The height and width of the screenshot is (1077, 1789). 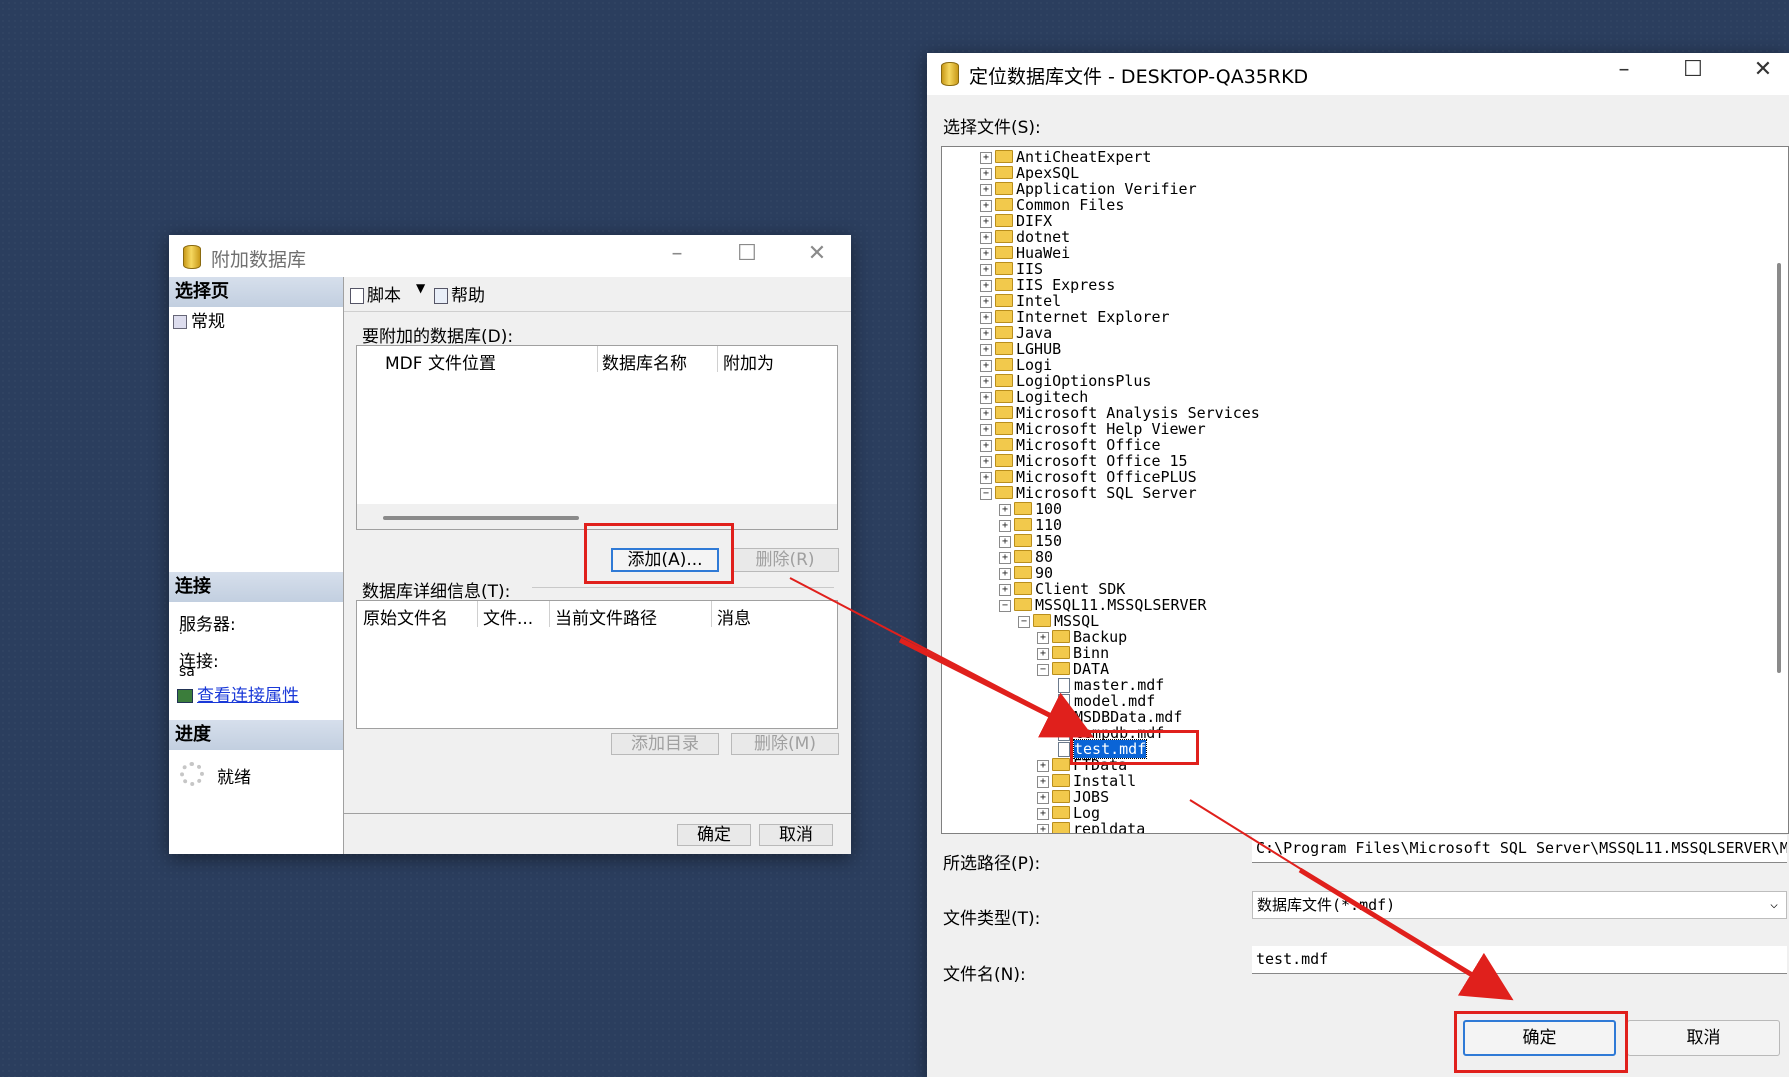 I want to click on col-mdf-location: MDF 文件位置, so click(x=440, y=361).